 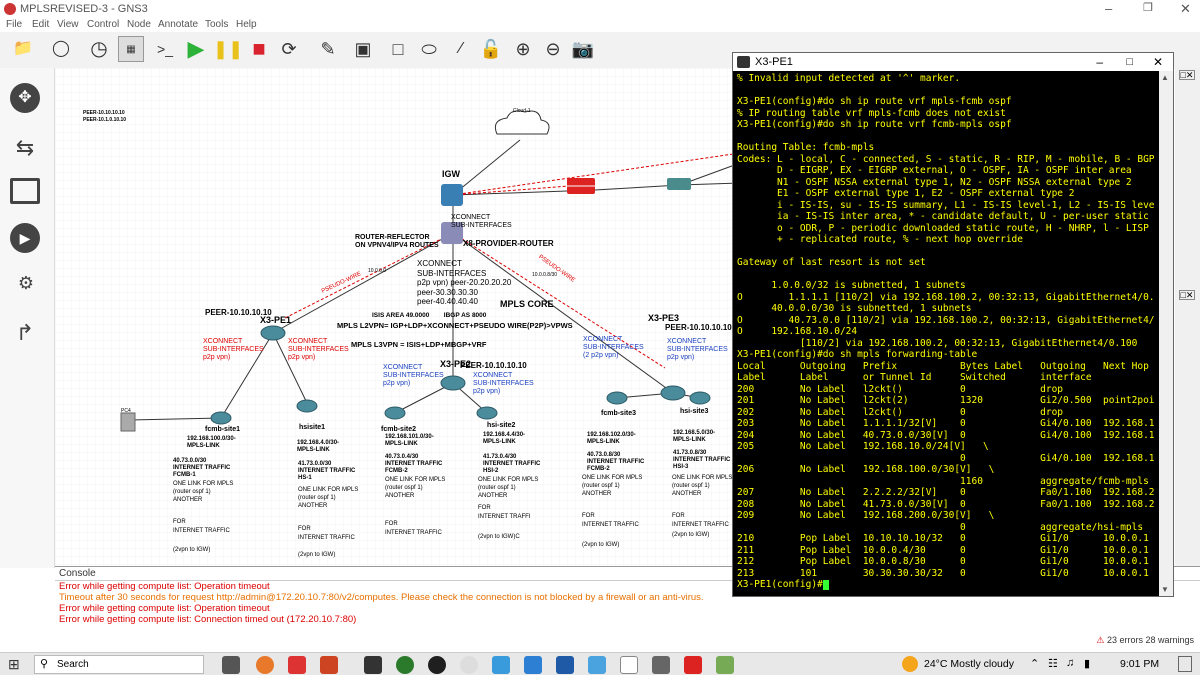 What do you see at coordinates (398, 49) in the screenshot?
I see `rectangle-icon: □` at bounding box center [398, 49].